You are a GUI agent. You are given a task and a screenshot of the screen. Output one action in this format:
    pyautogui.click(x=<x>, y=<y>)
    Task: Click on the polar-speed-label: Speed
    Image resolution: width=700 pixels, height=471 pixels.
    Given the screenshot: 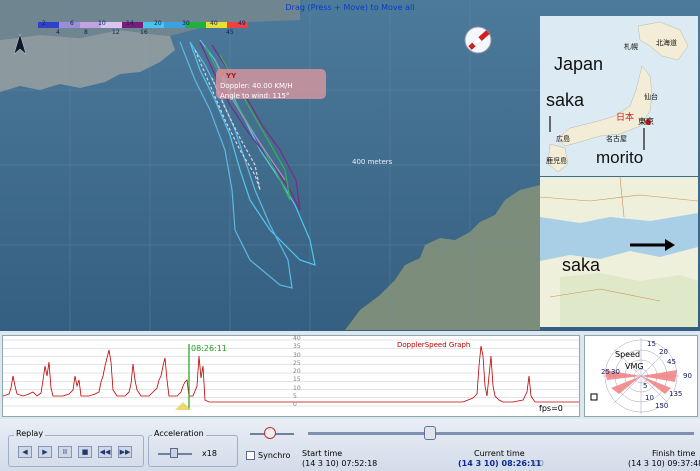 What is the action you would take?
    pyautogui.click(x=628, y=354)
    